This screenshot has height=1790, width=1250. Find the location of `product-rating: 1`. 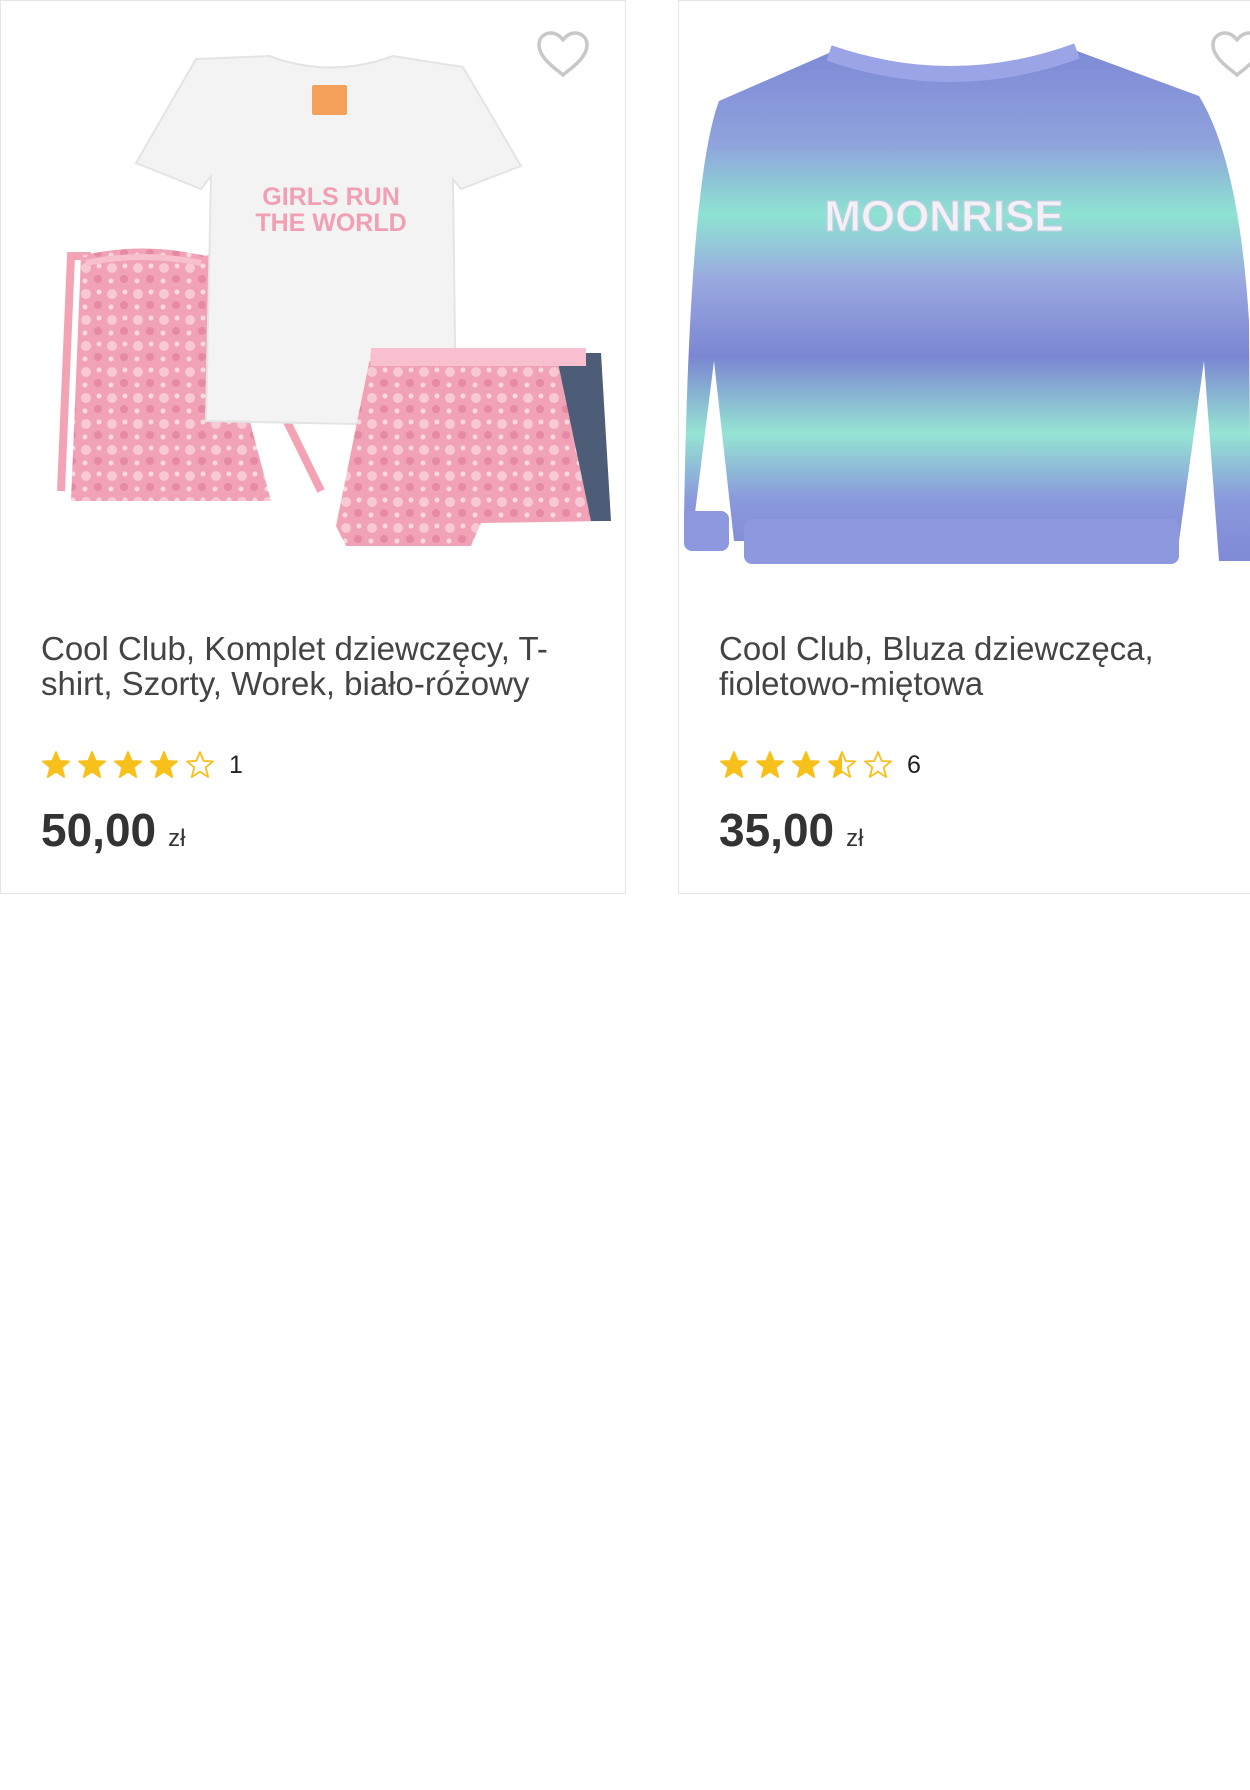

product-rating: 1 is located at coordinates (142, 765).